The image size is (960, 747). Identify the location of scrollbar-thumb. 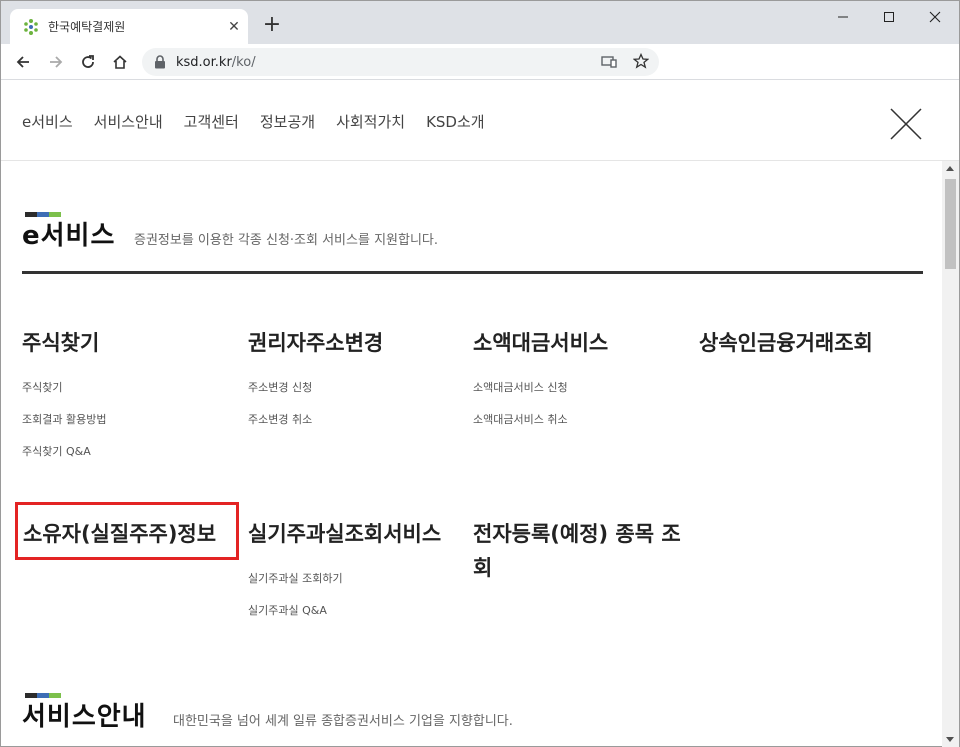
(950, 224).